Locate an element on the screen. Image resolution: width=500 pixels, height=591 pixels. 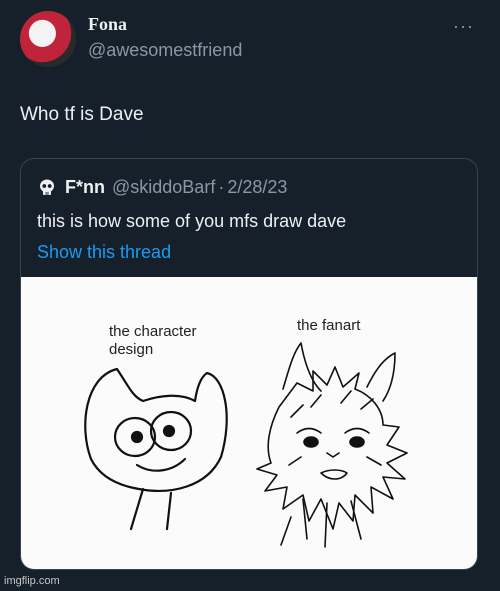
show-thread-link: Show this thread is located at coordinates (104, 252).